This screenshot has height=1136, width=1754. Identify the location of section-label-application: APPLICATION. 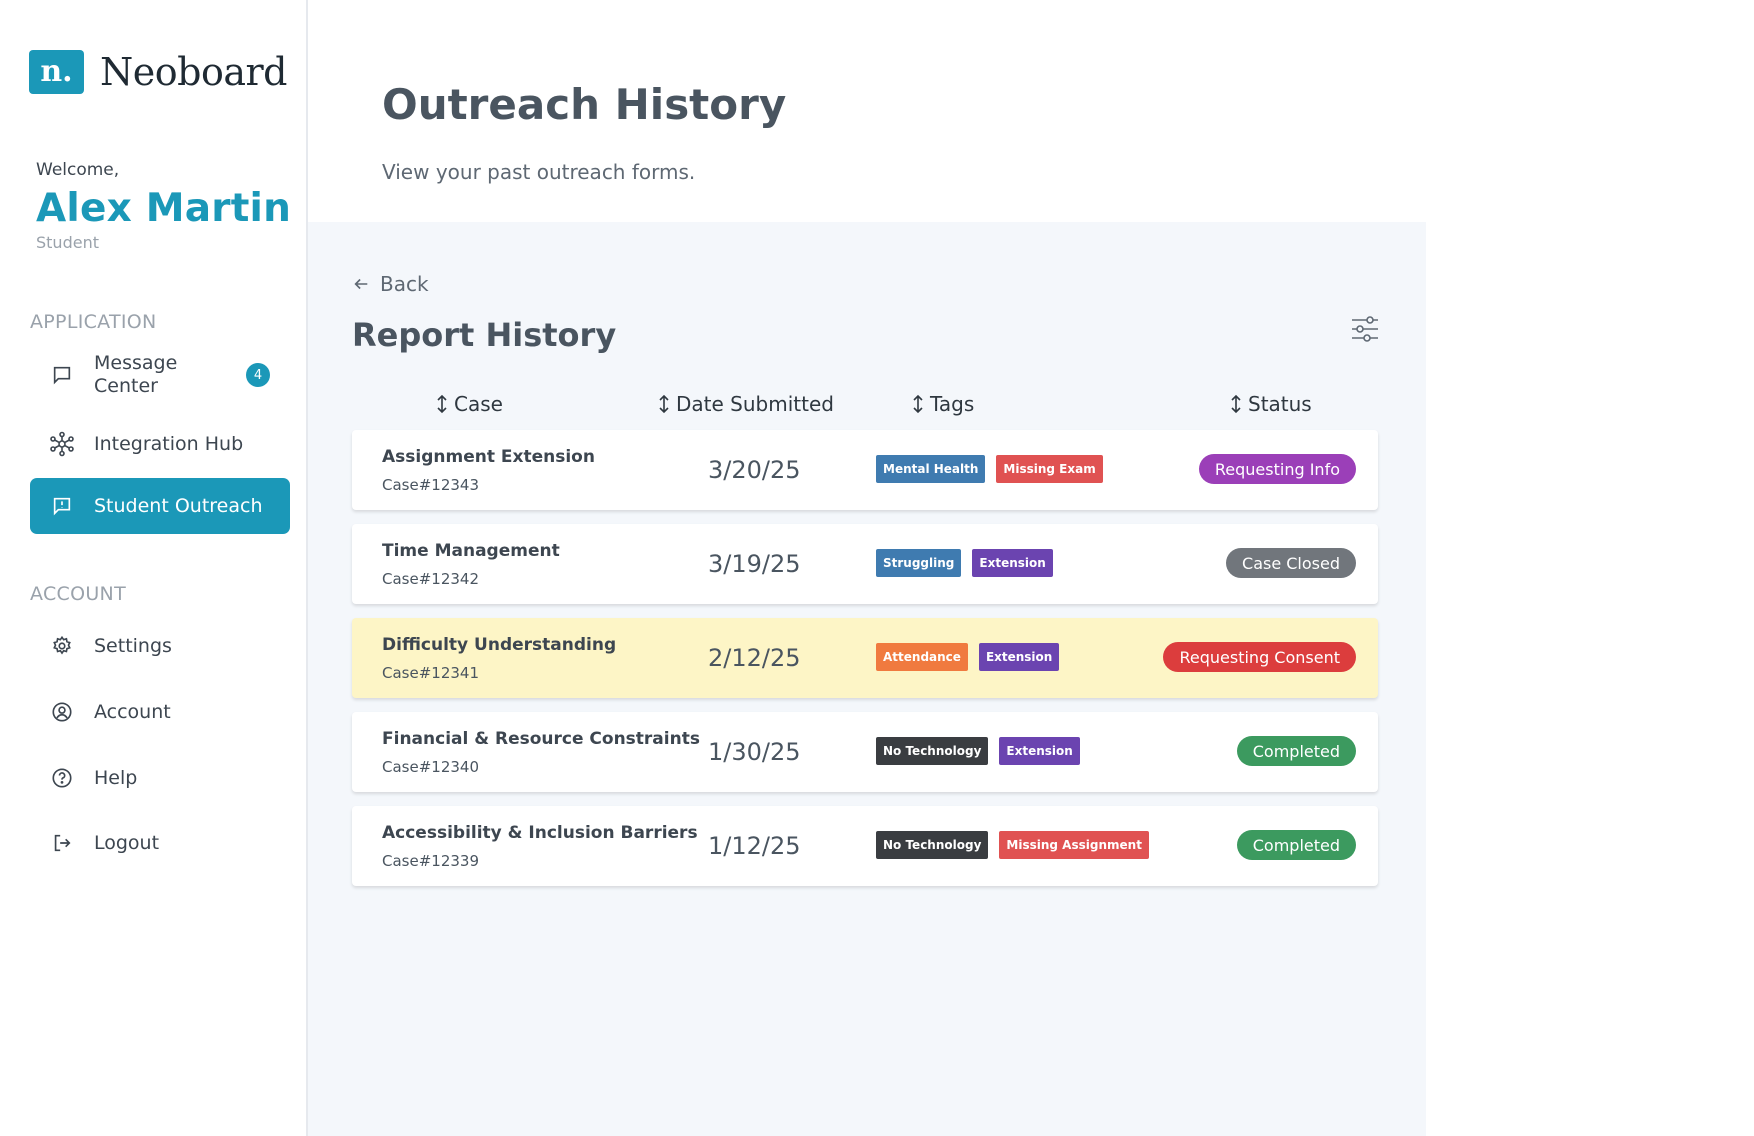
(93, 322).